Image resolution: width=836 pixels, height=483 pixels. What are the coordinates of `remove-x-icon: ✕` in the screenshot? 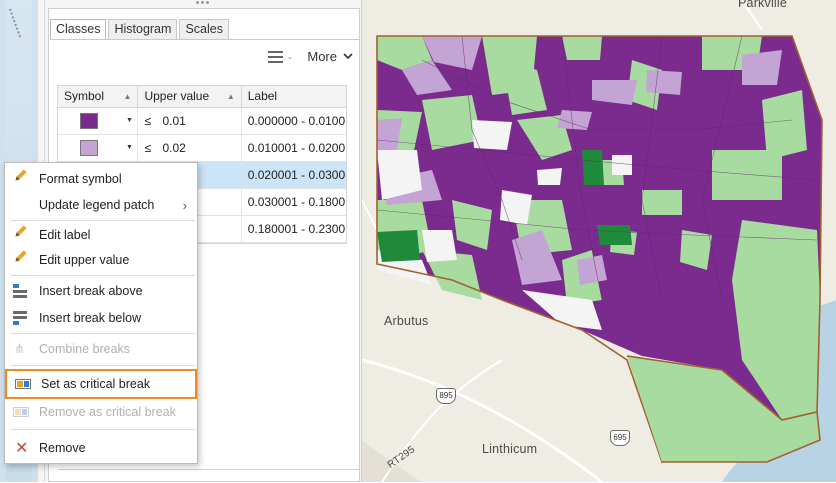 It's located at (22, 448).